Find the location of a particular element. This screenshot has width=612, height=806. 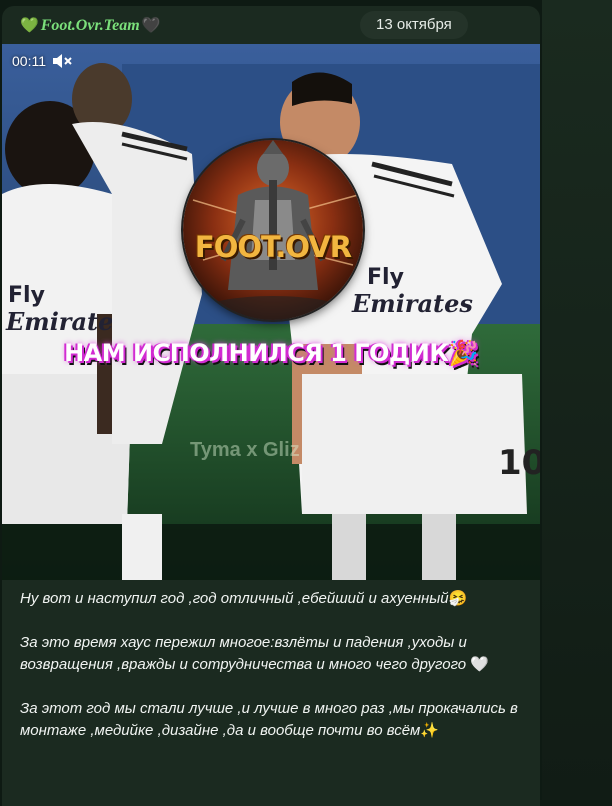

channel-name-text: Foot.Ovr.Team is located at coordinates (90, 25).